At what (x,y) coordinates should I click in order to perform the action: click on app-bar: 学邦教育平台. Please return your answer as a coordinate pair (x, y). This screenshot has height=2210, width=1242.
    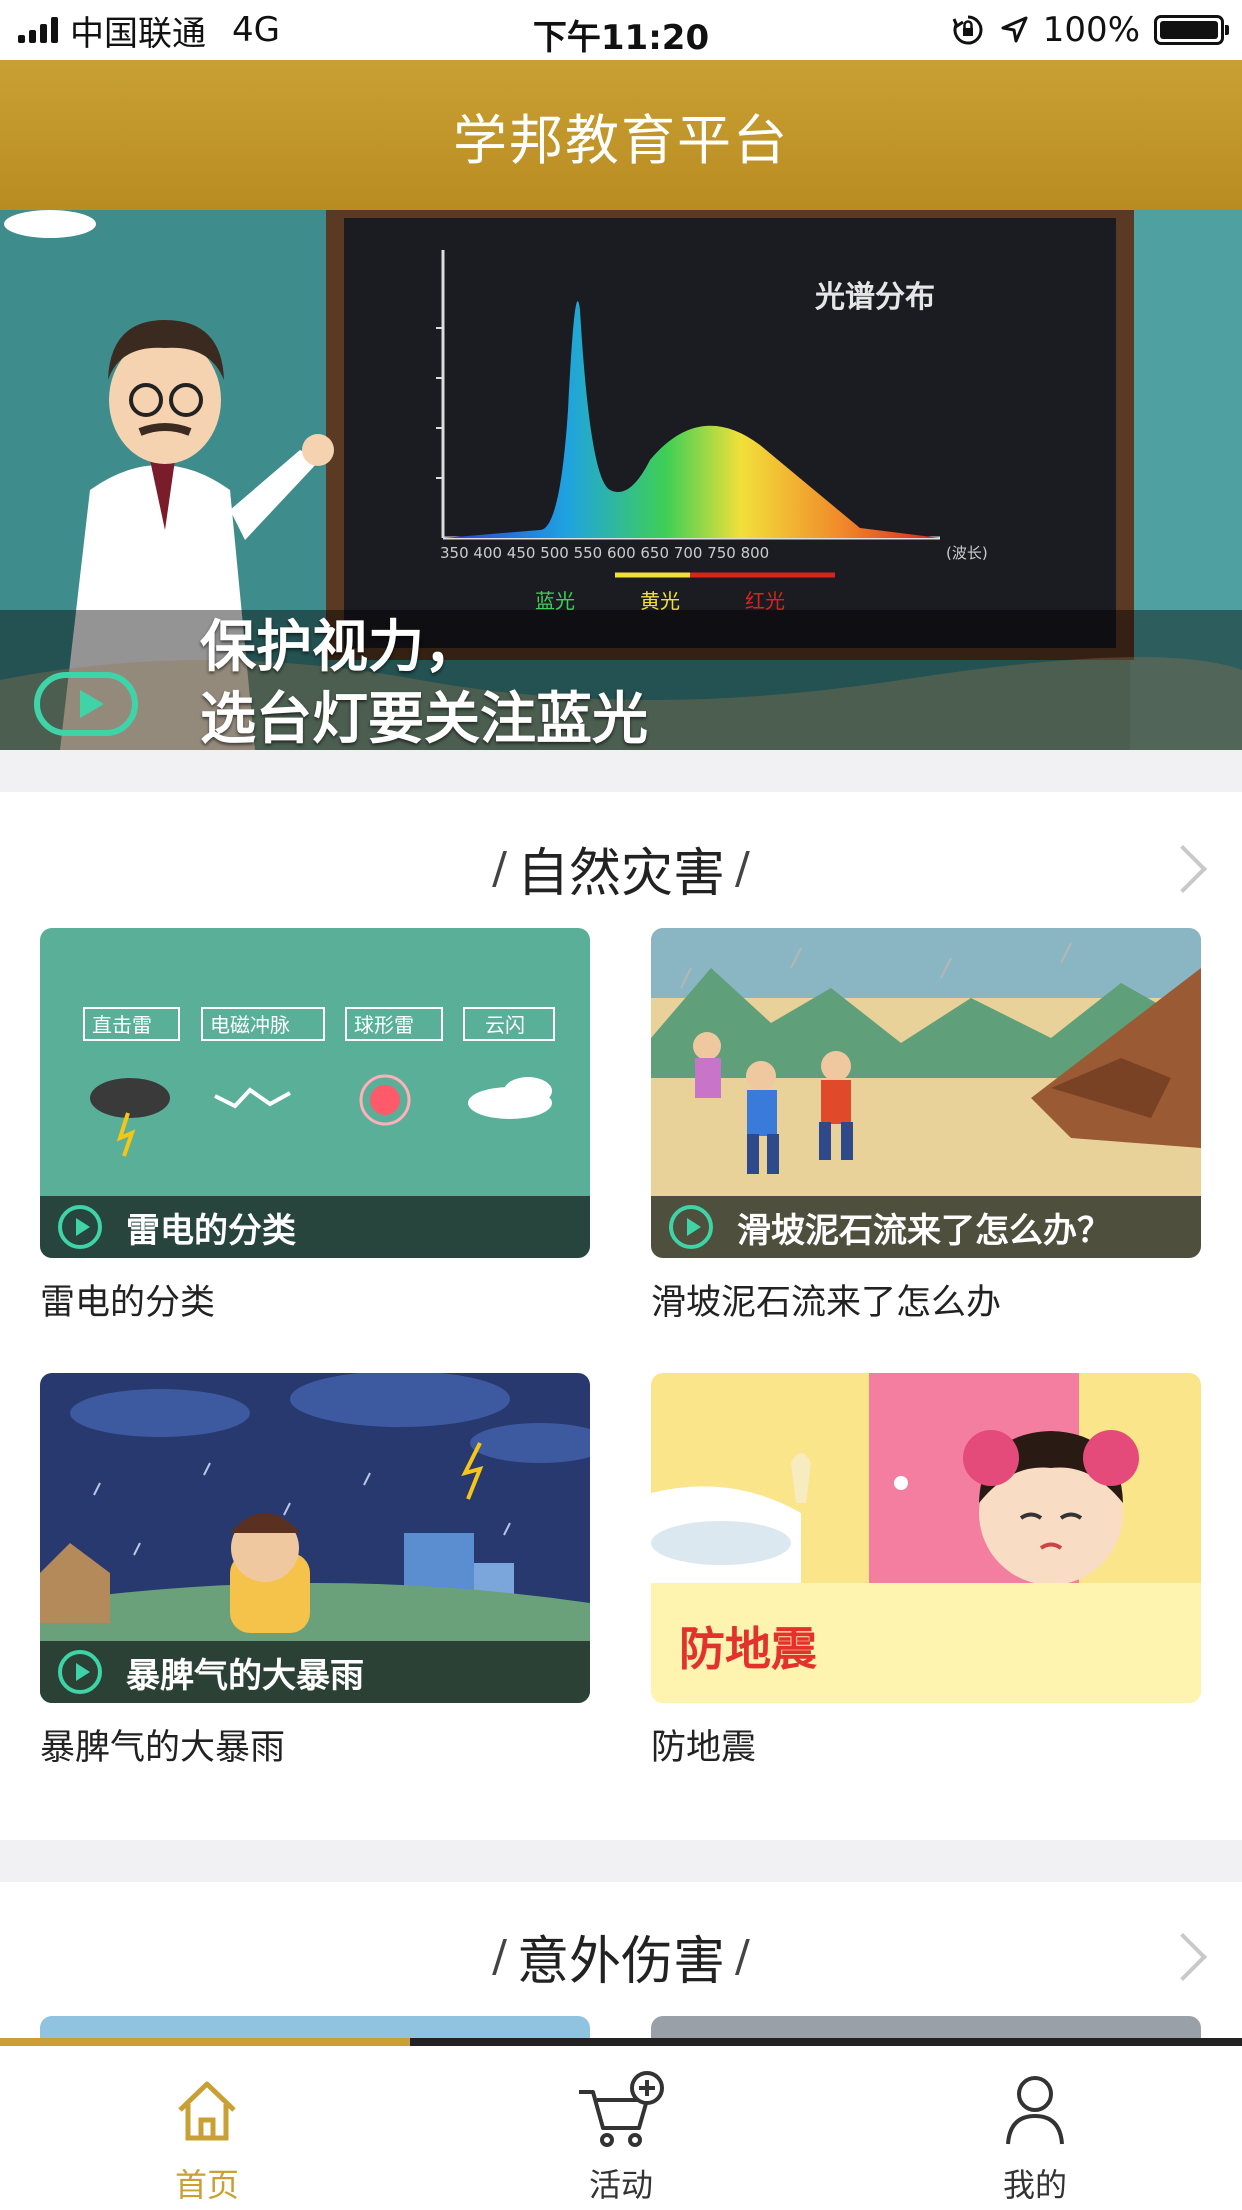
    Looking at the image, I should click on (621, 135).